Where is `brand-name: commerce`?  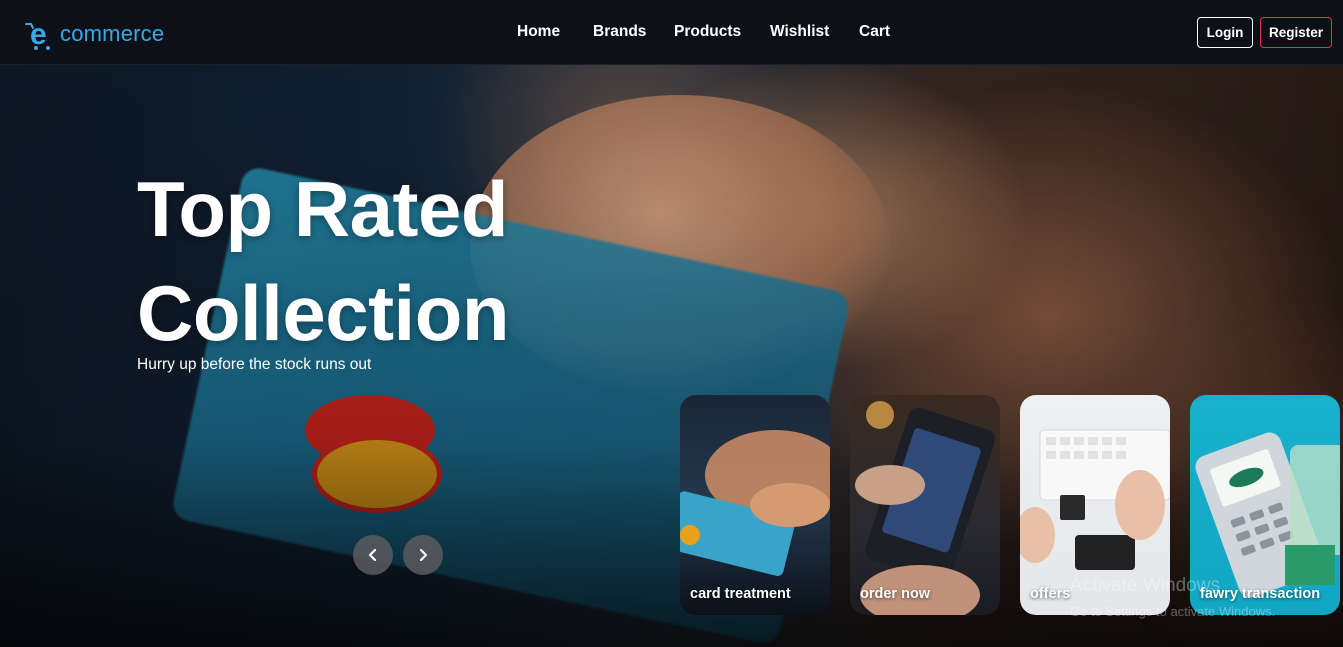 brand-name: commerce is located at coordinates (112, 33).